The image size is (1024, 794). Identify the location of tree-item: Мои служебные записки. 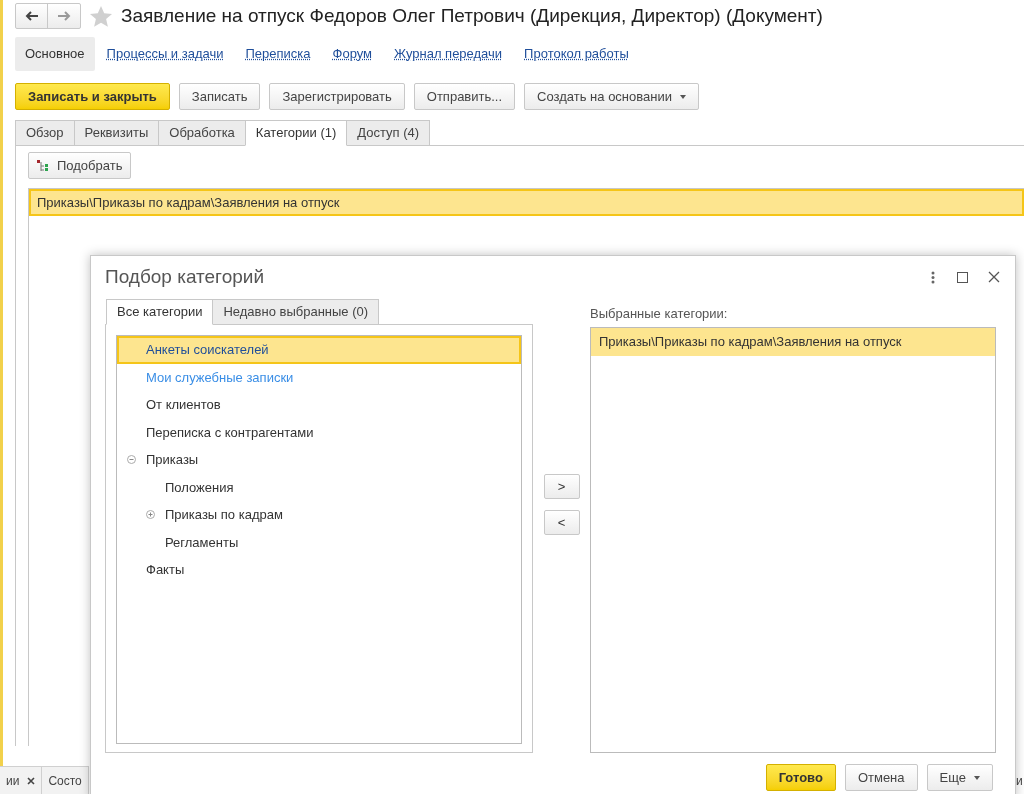
(319, 377).